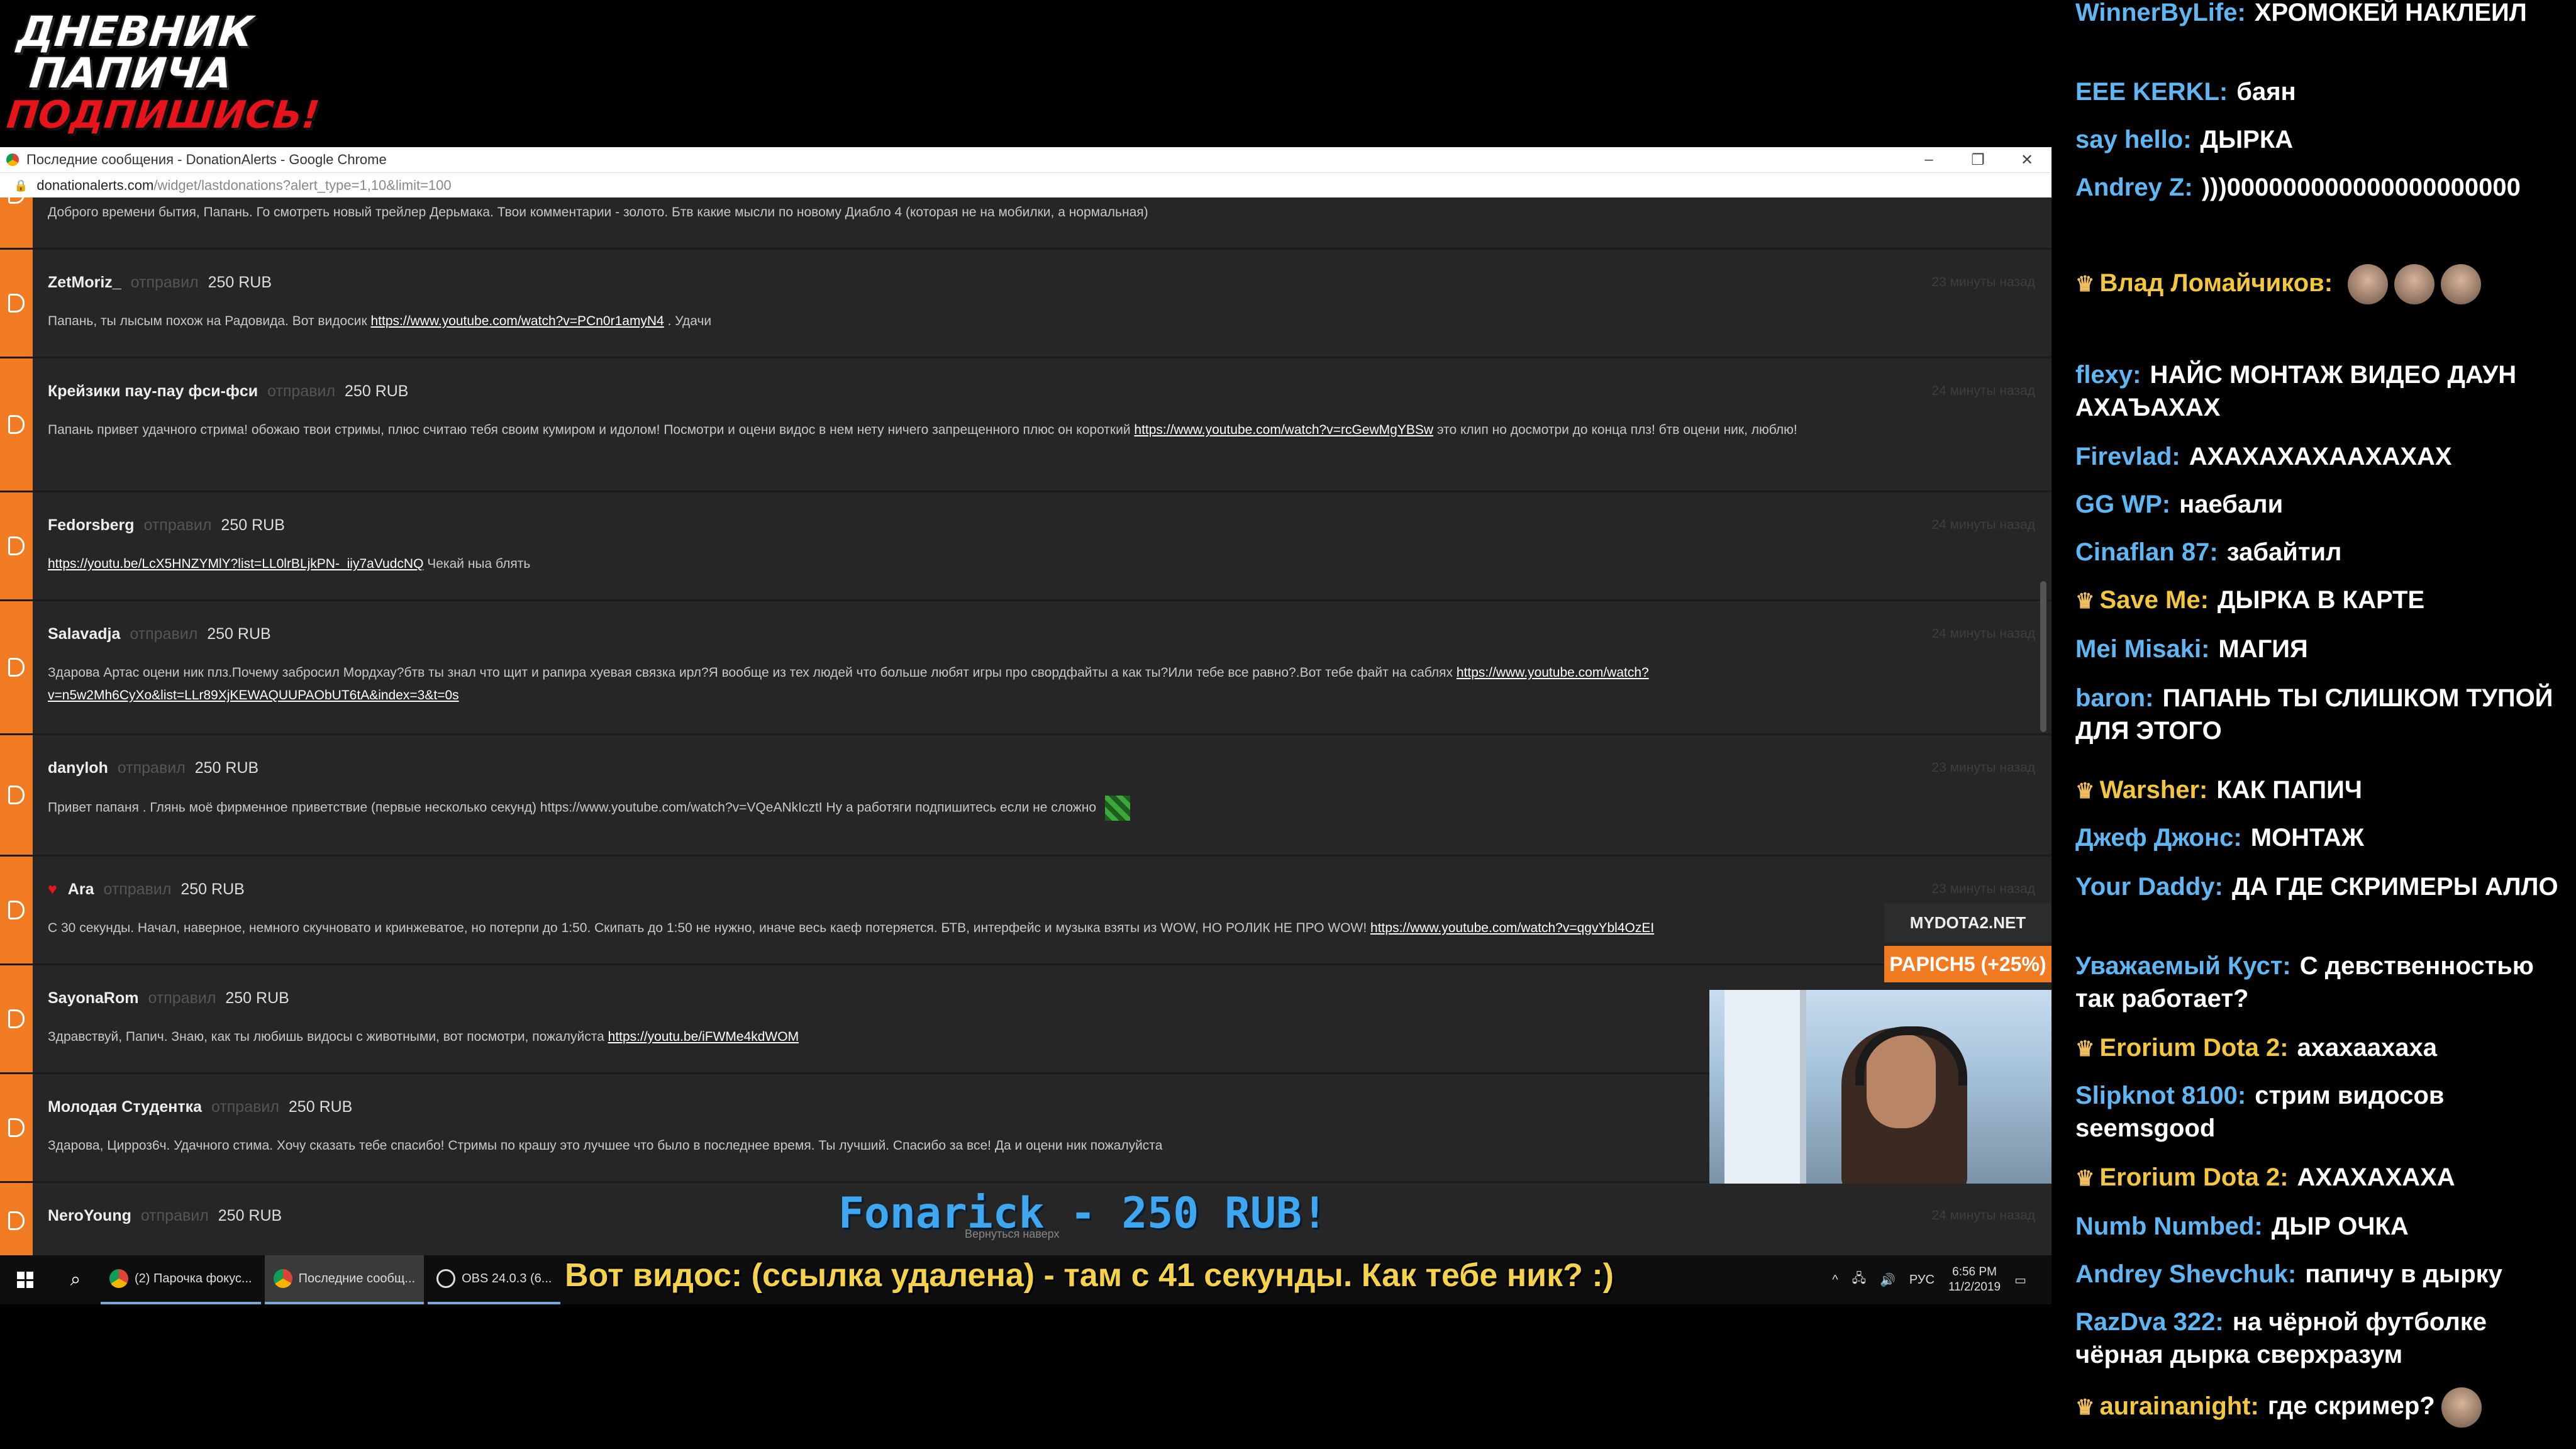 This screenshot has height=1449, width=2576. I want to click on chat-username: say hello:, so click(2133, 139).